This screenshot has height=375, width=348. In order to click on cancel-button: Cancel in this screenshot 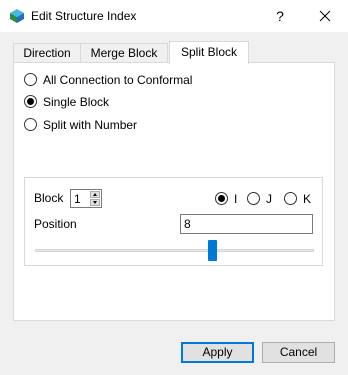, I will do `click(298, 352)`.